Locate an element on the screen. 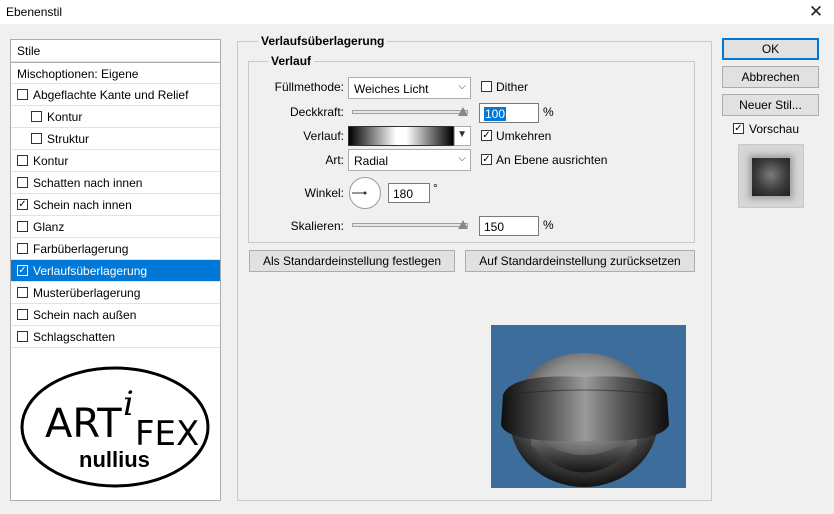  window-title: Ebenenstil is located at coordinates (34, 12).